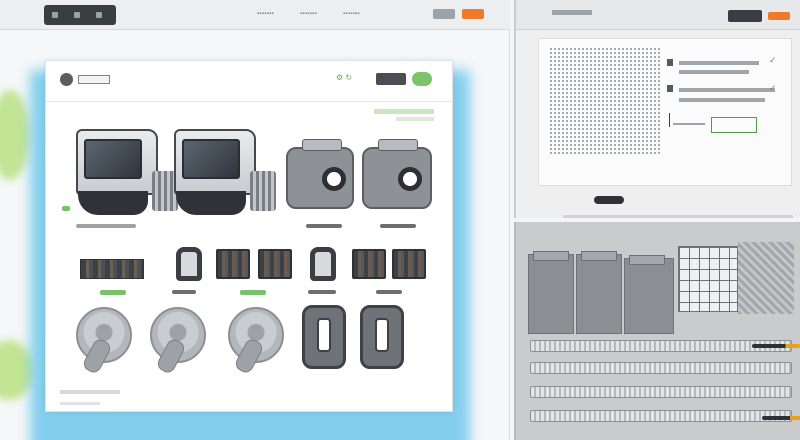  Describe the element at coordinates (415, 119) in the screenshot. I see `tag-sublabel` at that location.